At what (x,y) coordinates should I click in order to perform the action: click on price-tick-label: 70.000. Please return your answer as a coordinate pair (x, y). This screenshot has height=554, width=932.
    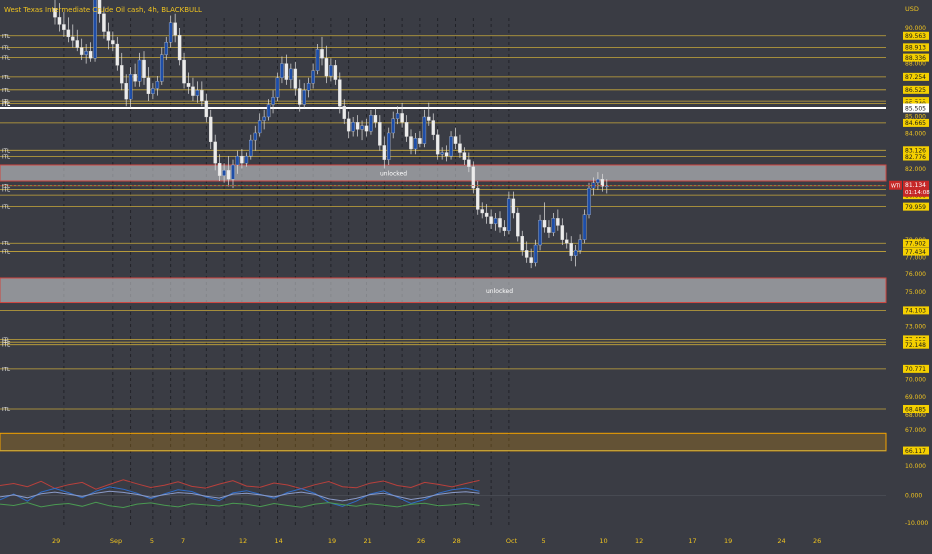
    Looking at the image, I should click on (915, 380).